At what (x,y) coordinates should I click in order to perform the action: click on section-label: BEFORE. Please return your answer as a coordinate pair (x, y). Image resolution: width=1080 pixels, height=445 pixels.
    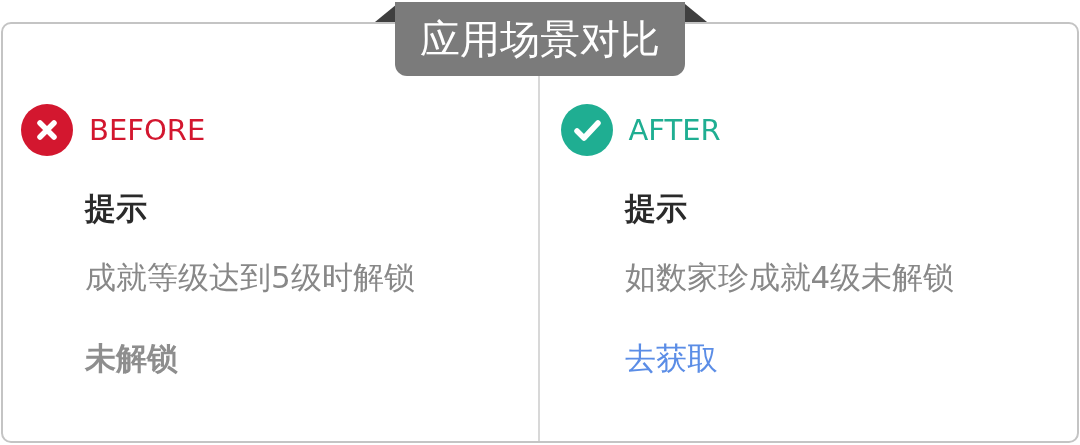
    Looking at the image, I should click on (147, 130).